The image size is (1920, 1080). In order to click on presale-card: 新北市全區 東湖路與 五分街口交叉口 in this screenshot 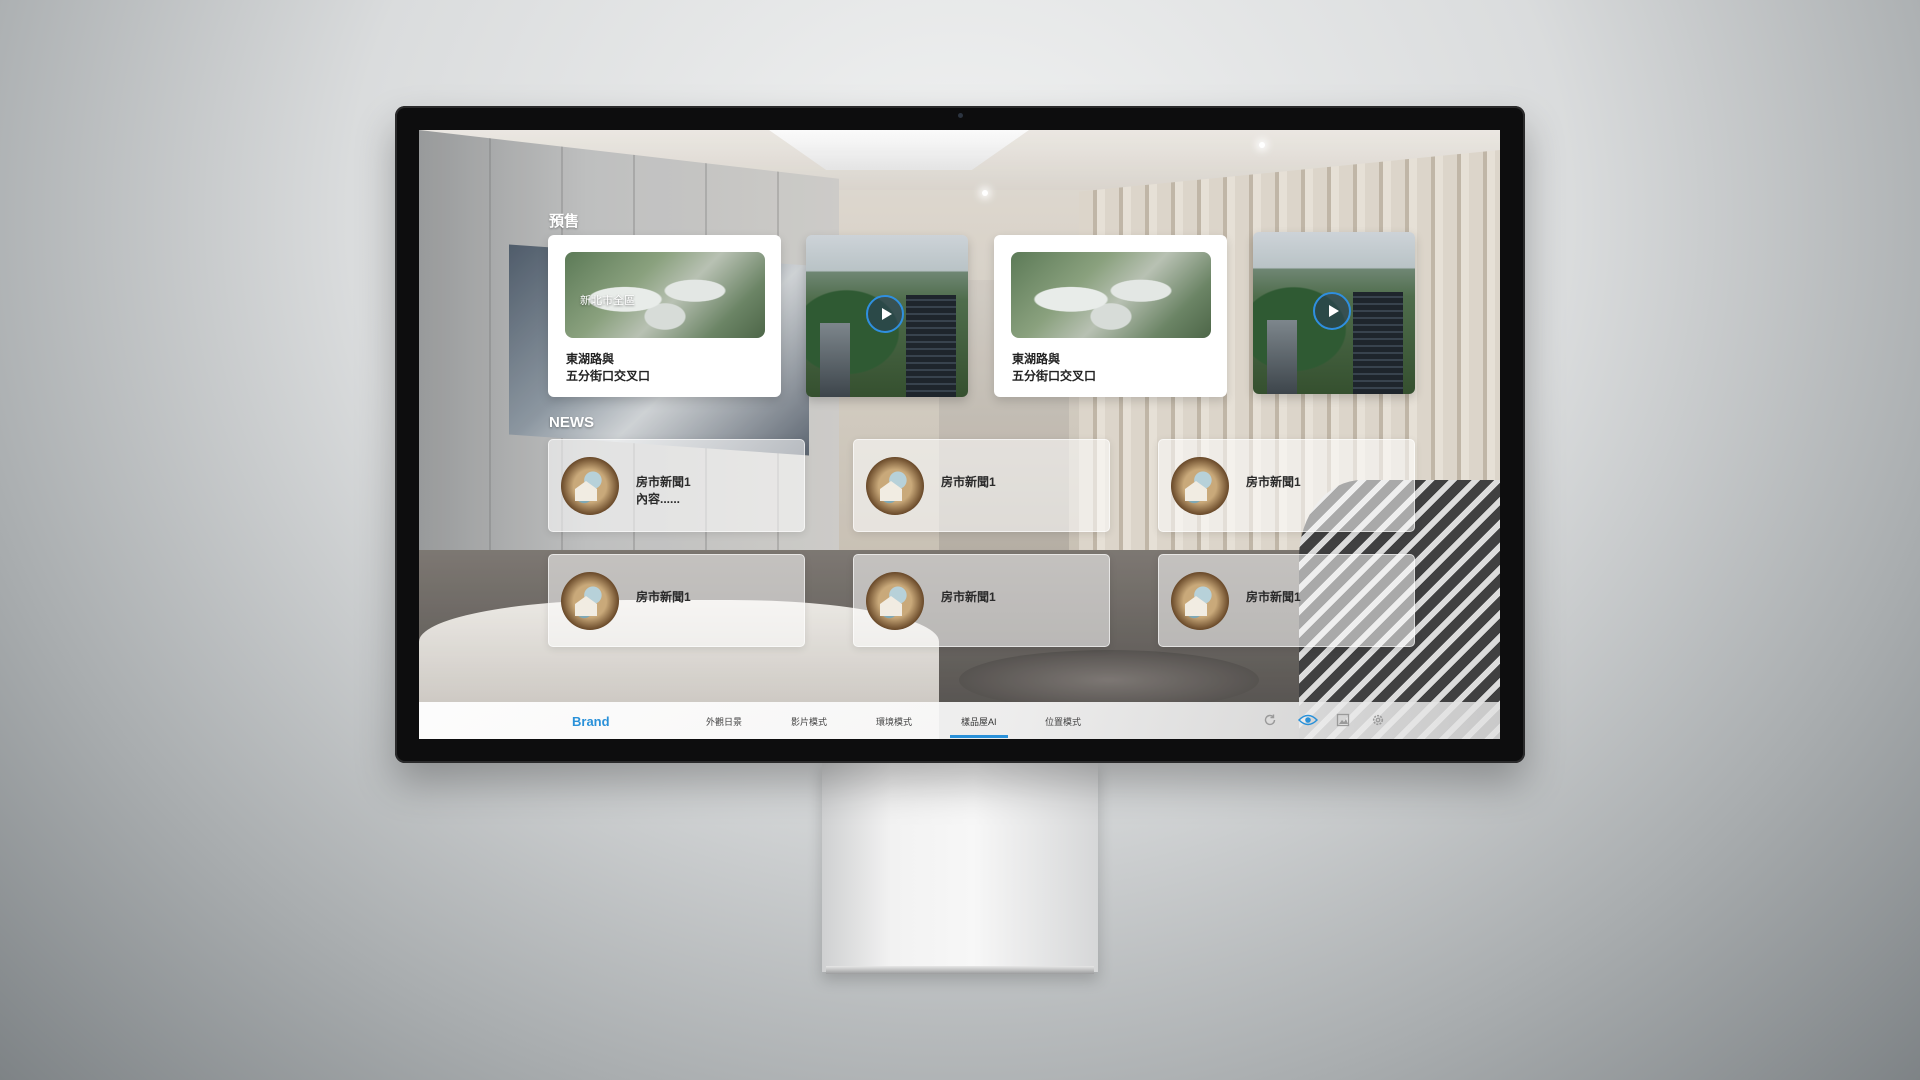, I will do `click(664, 316)`.